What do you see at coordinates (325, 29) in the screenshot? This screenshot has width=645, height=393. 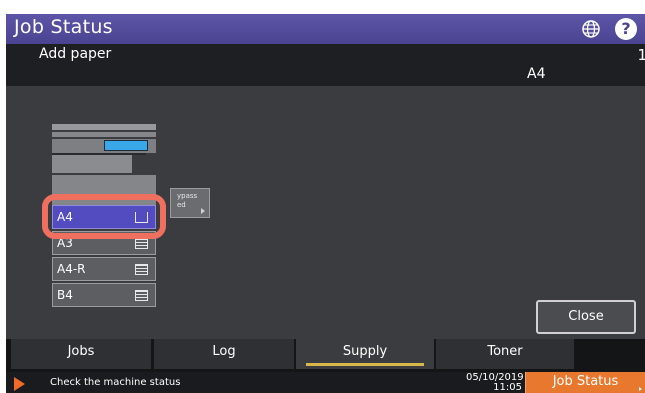 I see `title-bar: Job Status ?` at bounding box center [325, 29].